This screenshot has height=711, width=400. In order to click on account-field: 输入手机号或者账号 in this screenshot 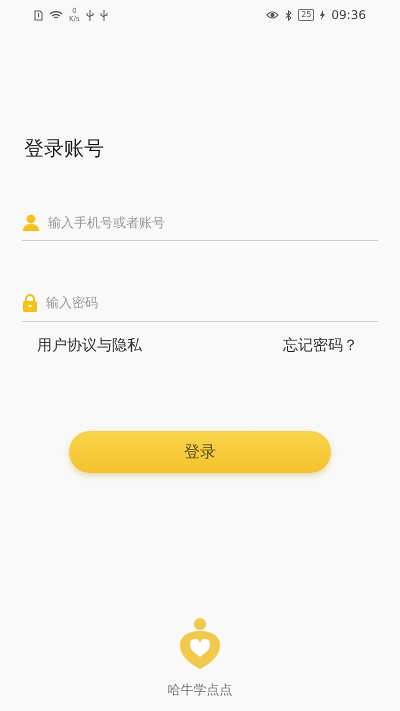, I will do `click(213, 223)`.